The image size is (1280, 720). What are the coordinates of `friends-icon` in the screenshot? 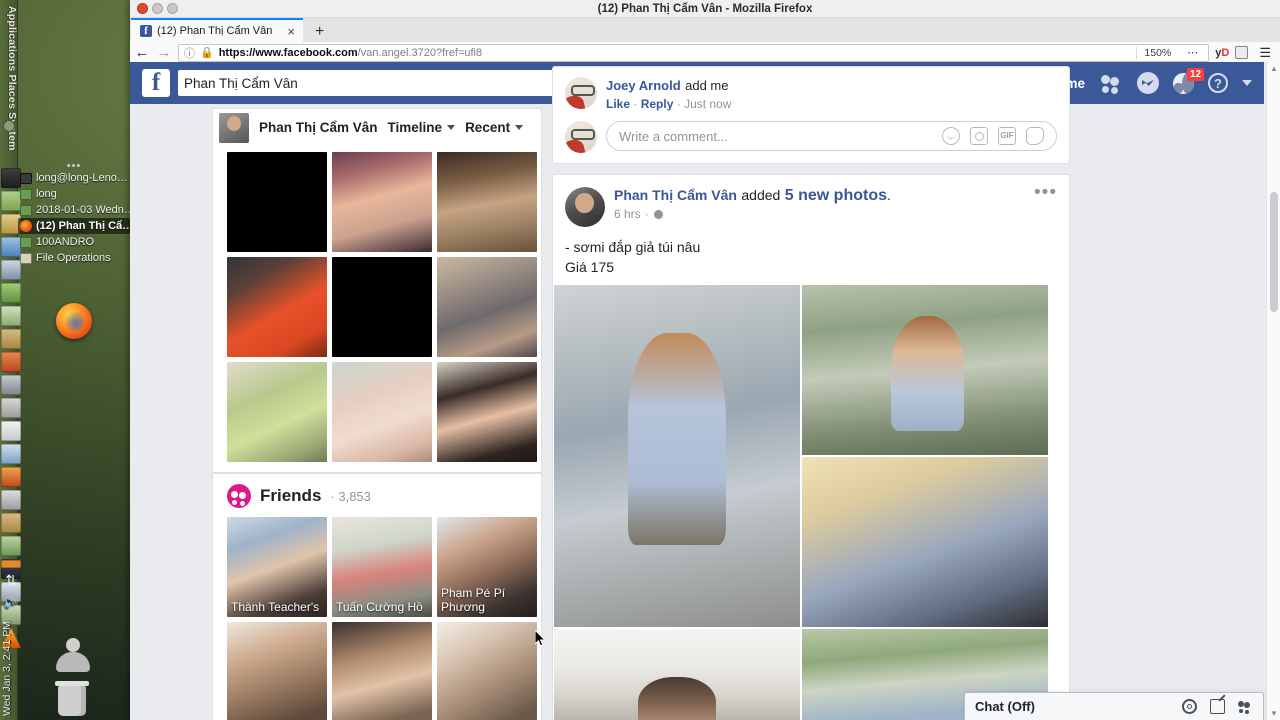 It's located at (1111, 83).